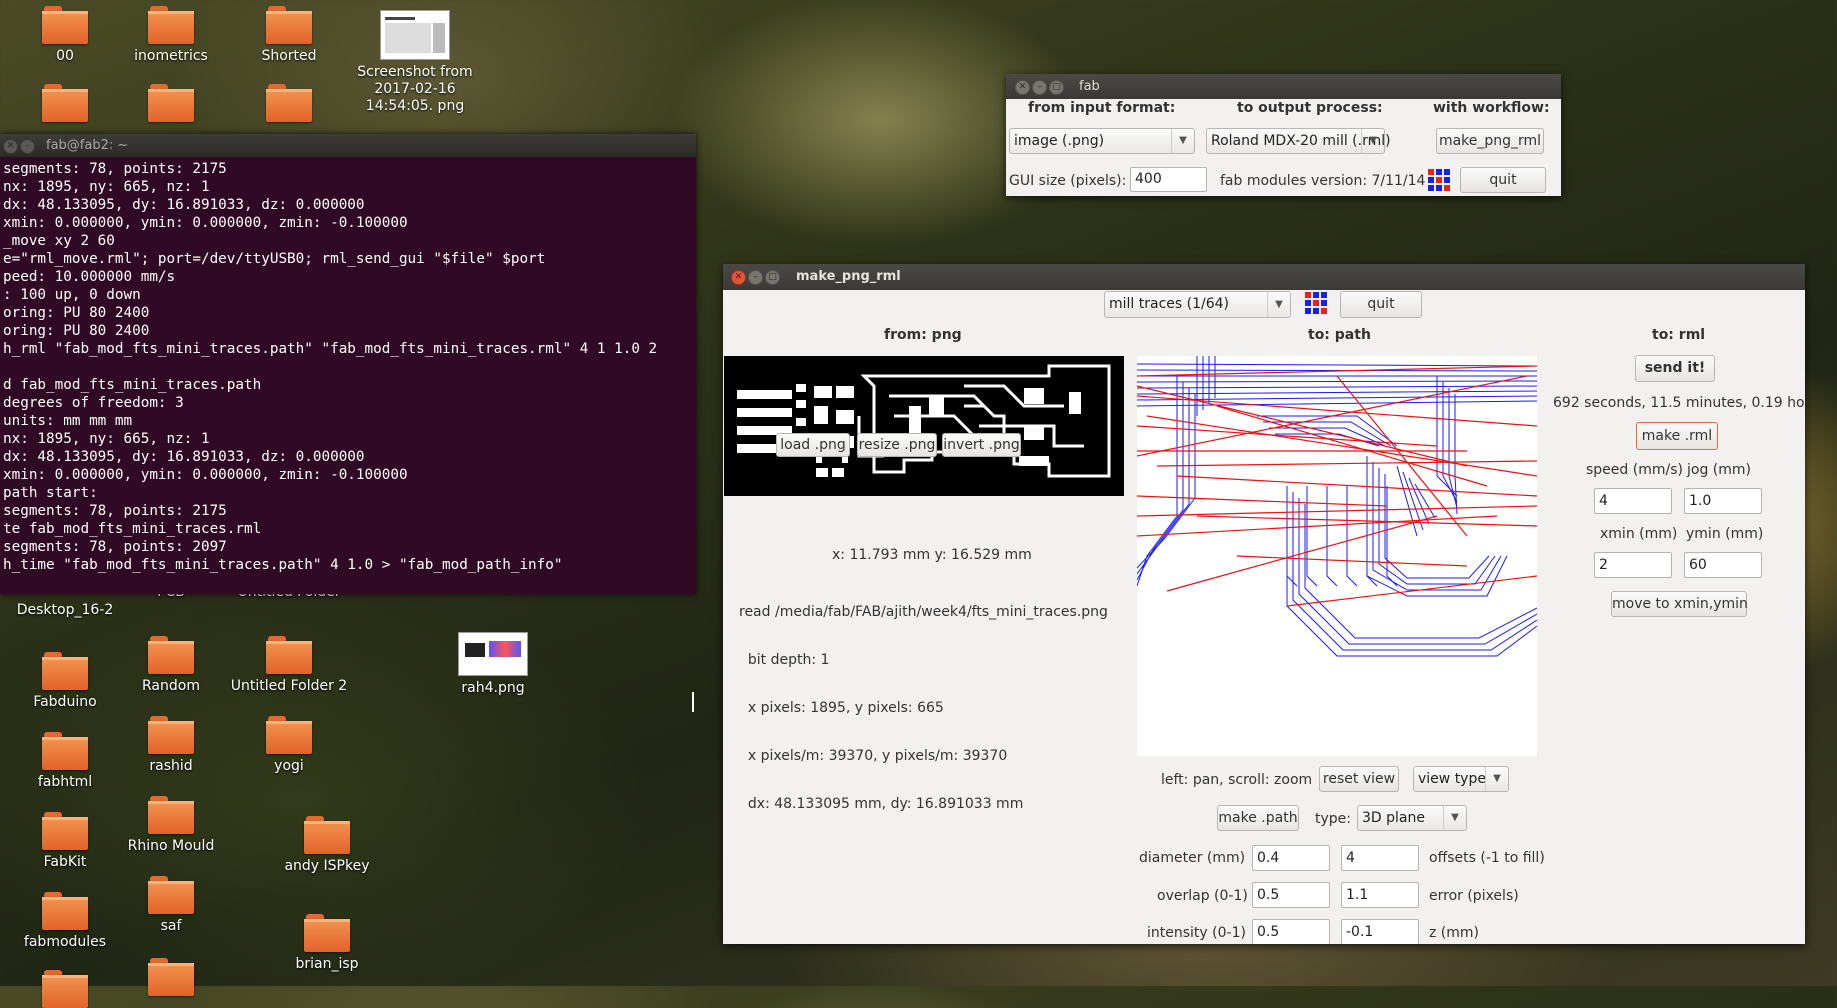 This screenshot has height=1008, width=1837. What do you see at coordinates (1316, 303) in the screenshot?
I see `fab-logo-icon` at bounding box center [1316, 303].